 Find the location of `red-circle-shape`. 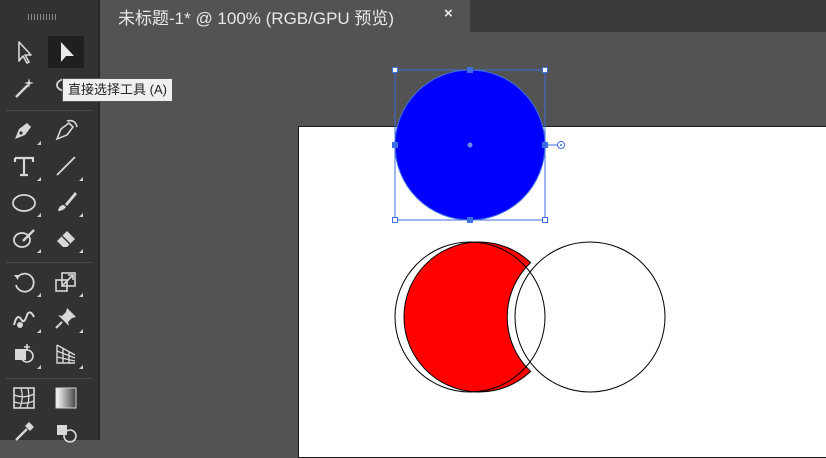

red-circle-shape is located at coordinates (467, 317).